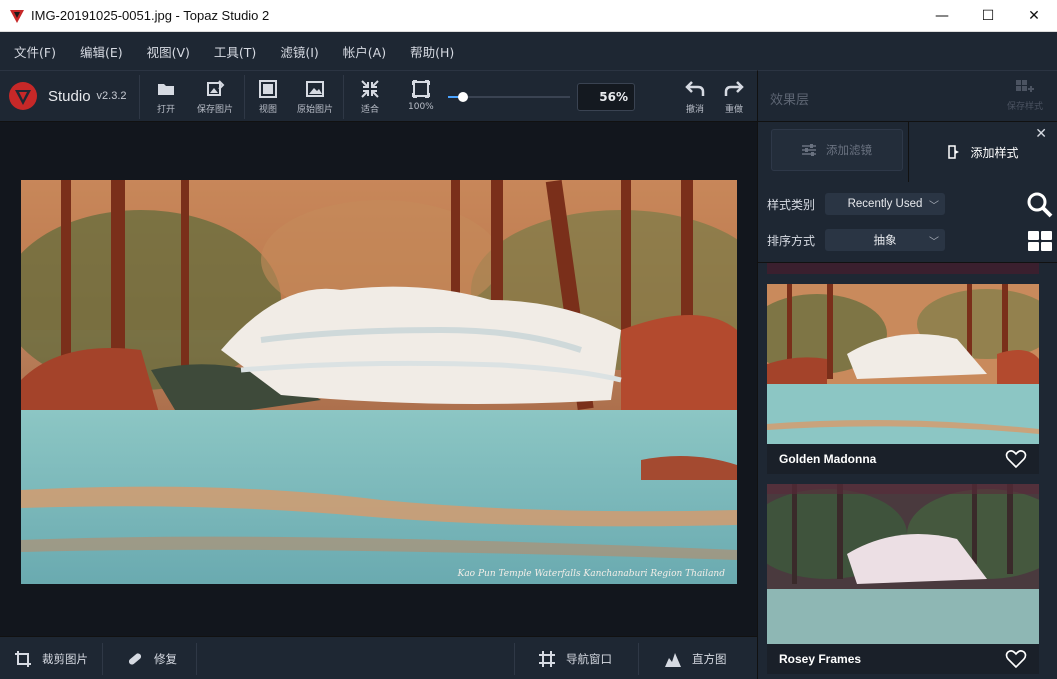 The width and height of the screenshot is (1057, 679). Describe the element at coordinates (828, 459) in the screenshot. I see `style-name: Golden Madonna` at that location.